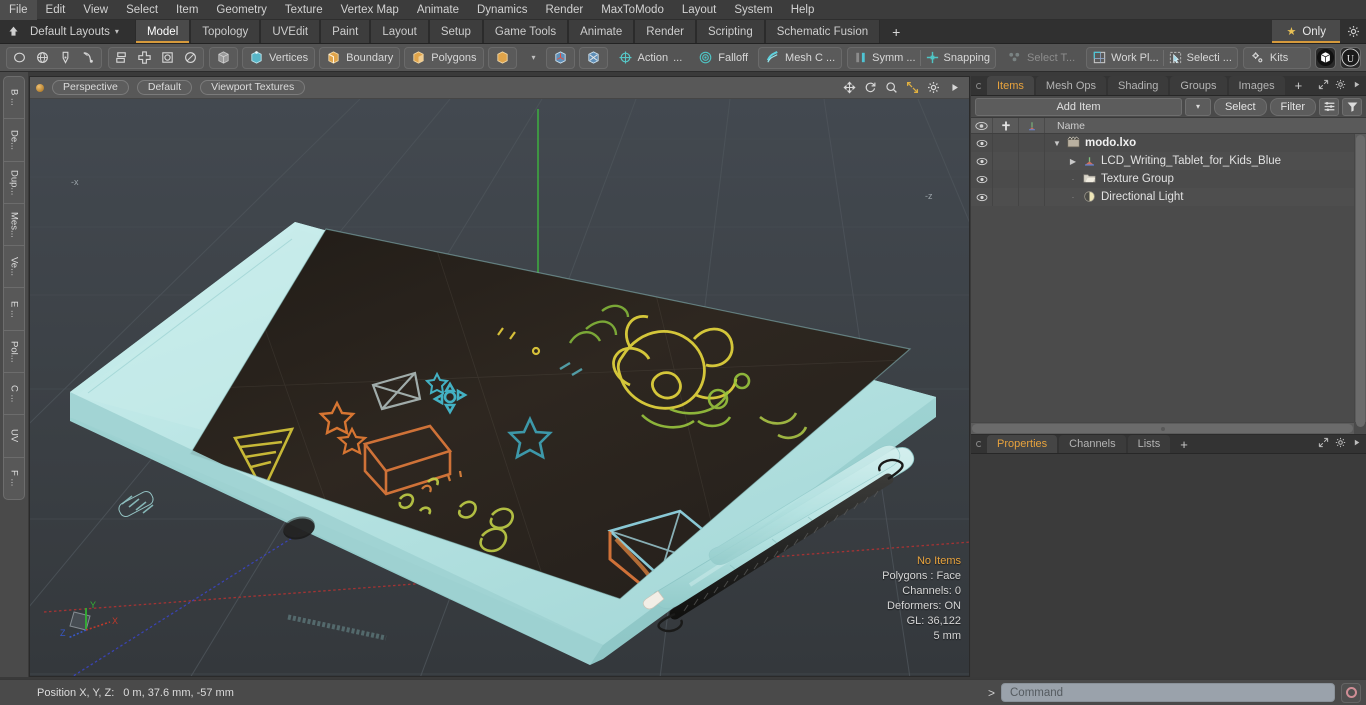 The height and width of the screenshot is (705, 1366). Describe the element at coordinates (1006, 125) in the screenshot. I see `lock-icon` at that location.